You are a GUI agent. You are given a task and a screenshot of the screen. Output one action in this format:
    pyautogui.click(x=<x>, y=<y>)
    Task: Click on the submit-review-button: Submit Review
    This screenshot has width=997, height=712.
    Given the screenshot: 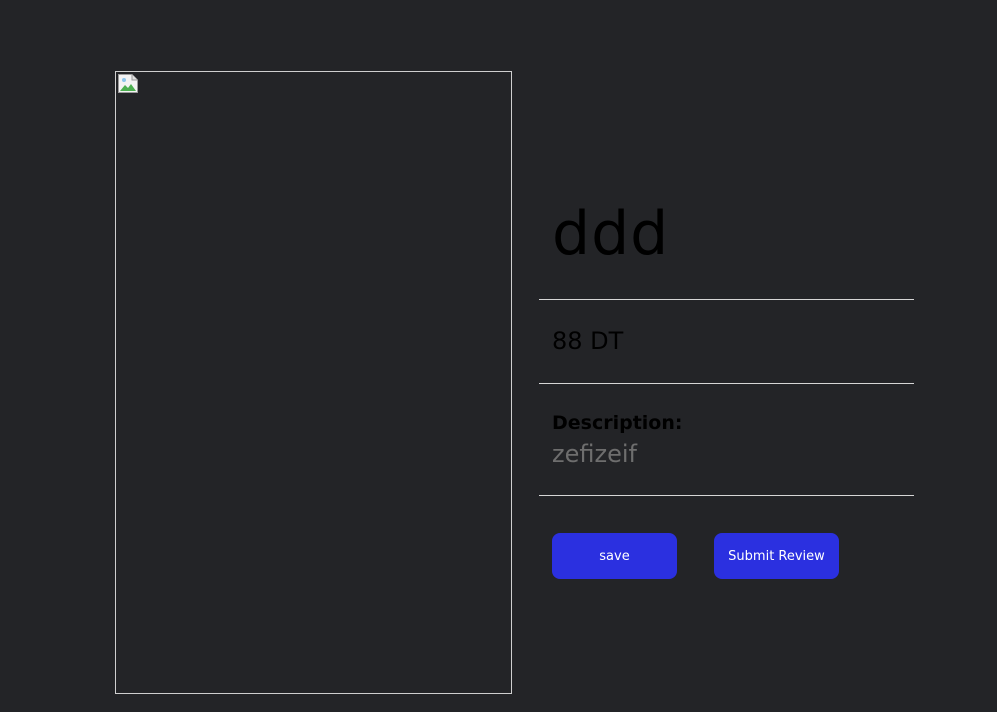 What is the action you would take?
    pyautogui.click(x=776, y=556)
    